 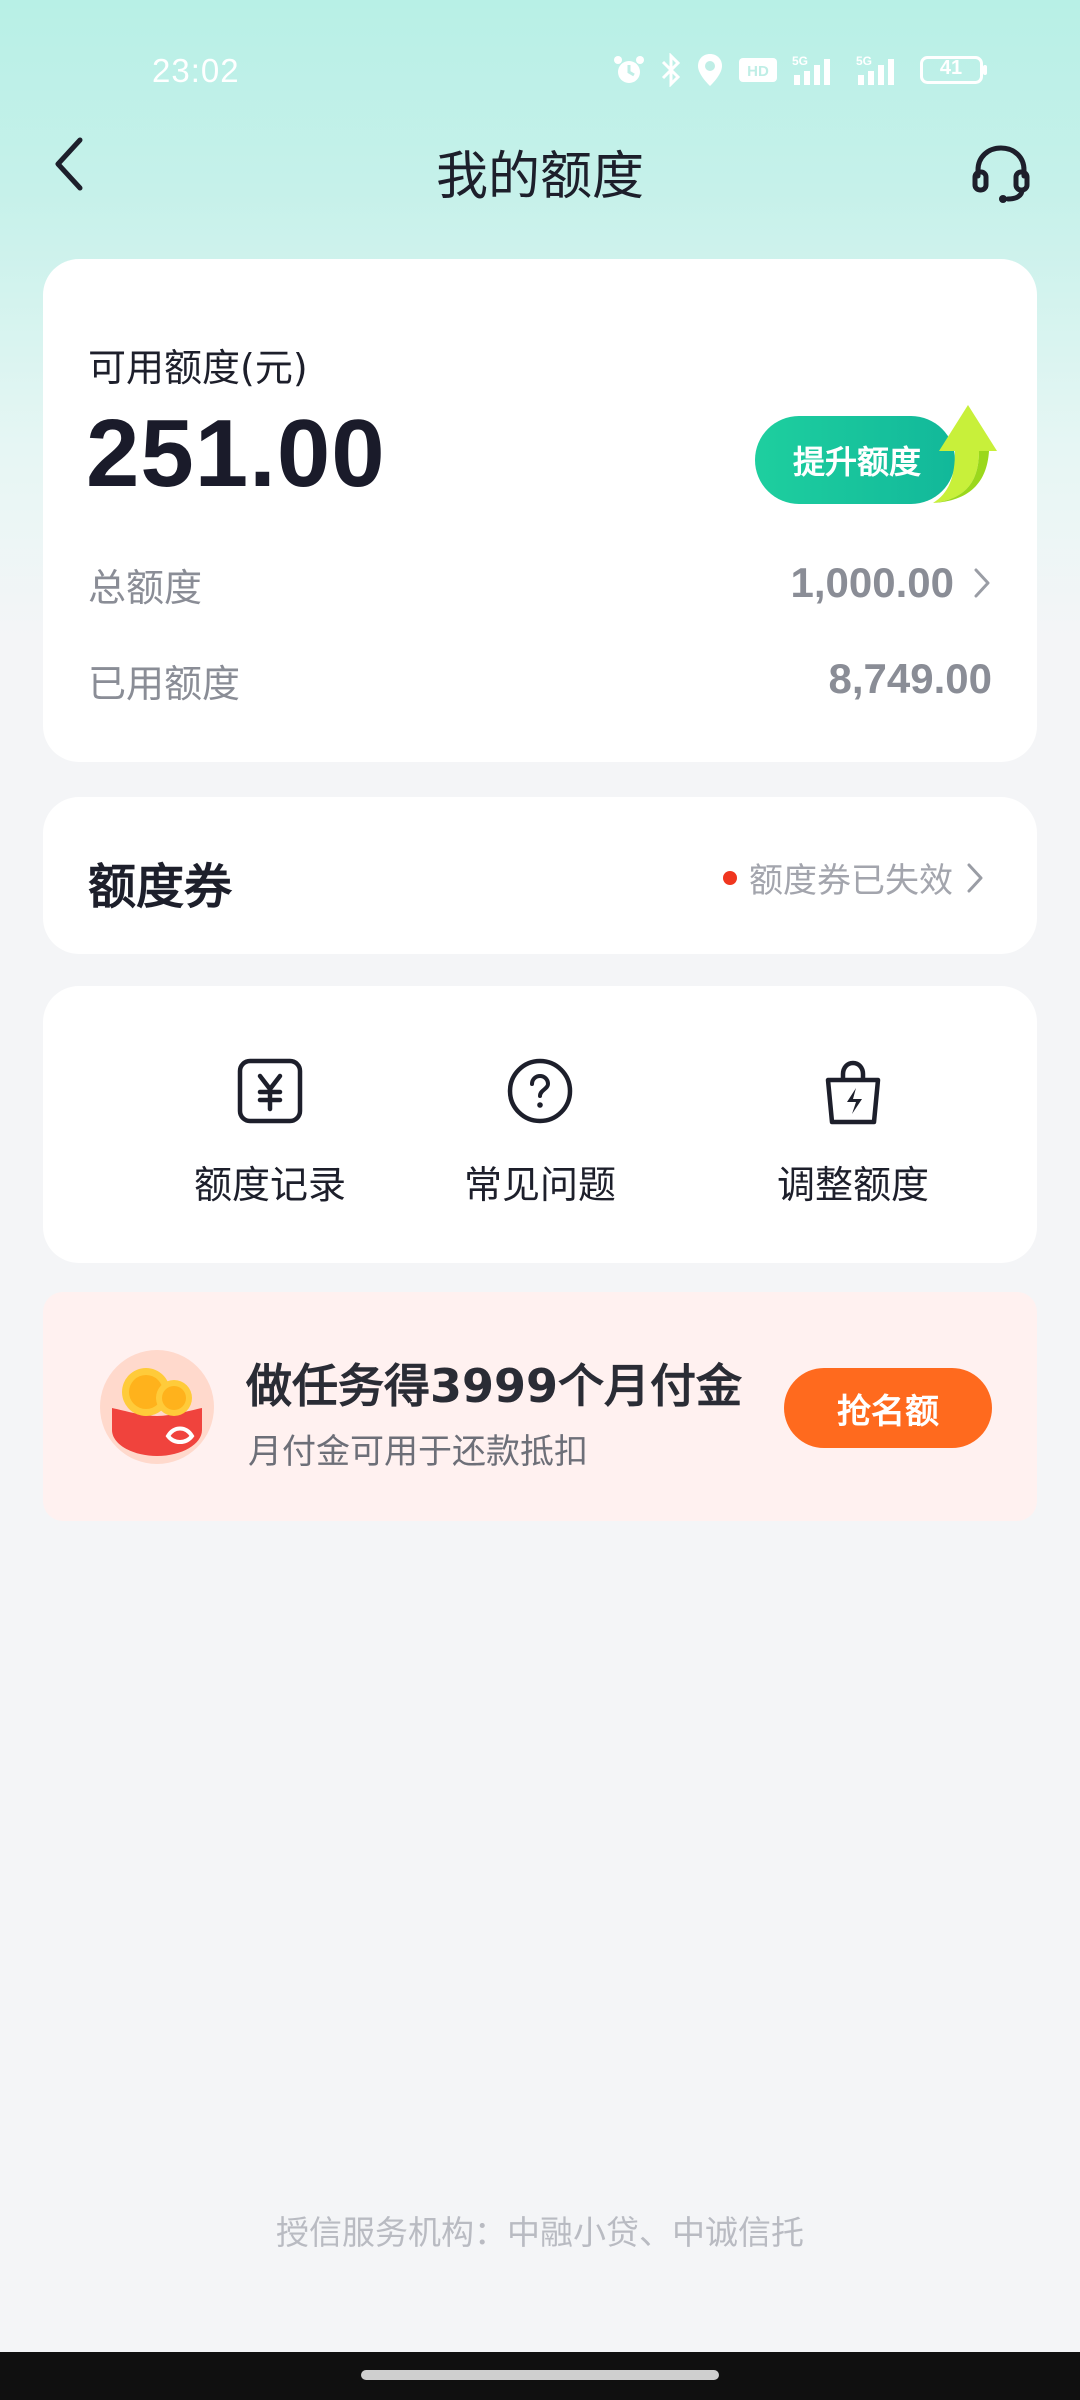 What do you see at coordinates (852, 1185) in the screenshot?
I see `adjust-quota-label: 调整额度` at bounding box center [852, 1185].